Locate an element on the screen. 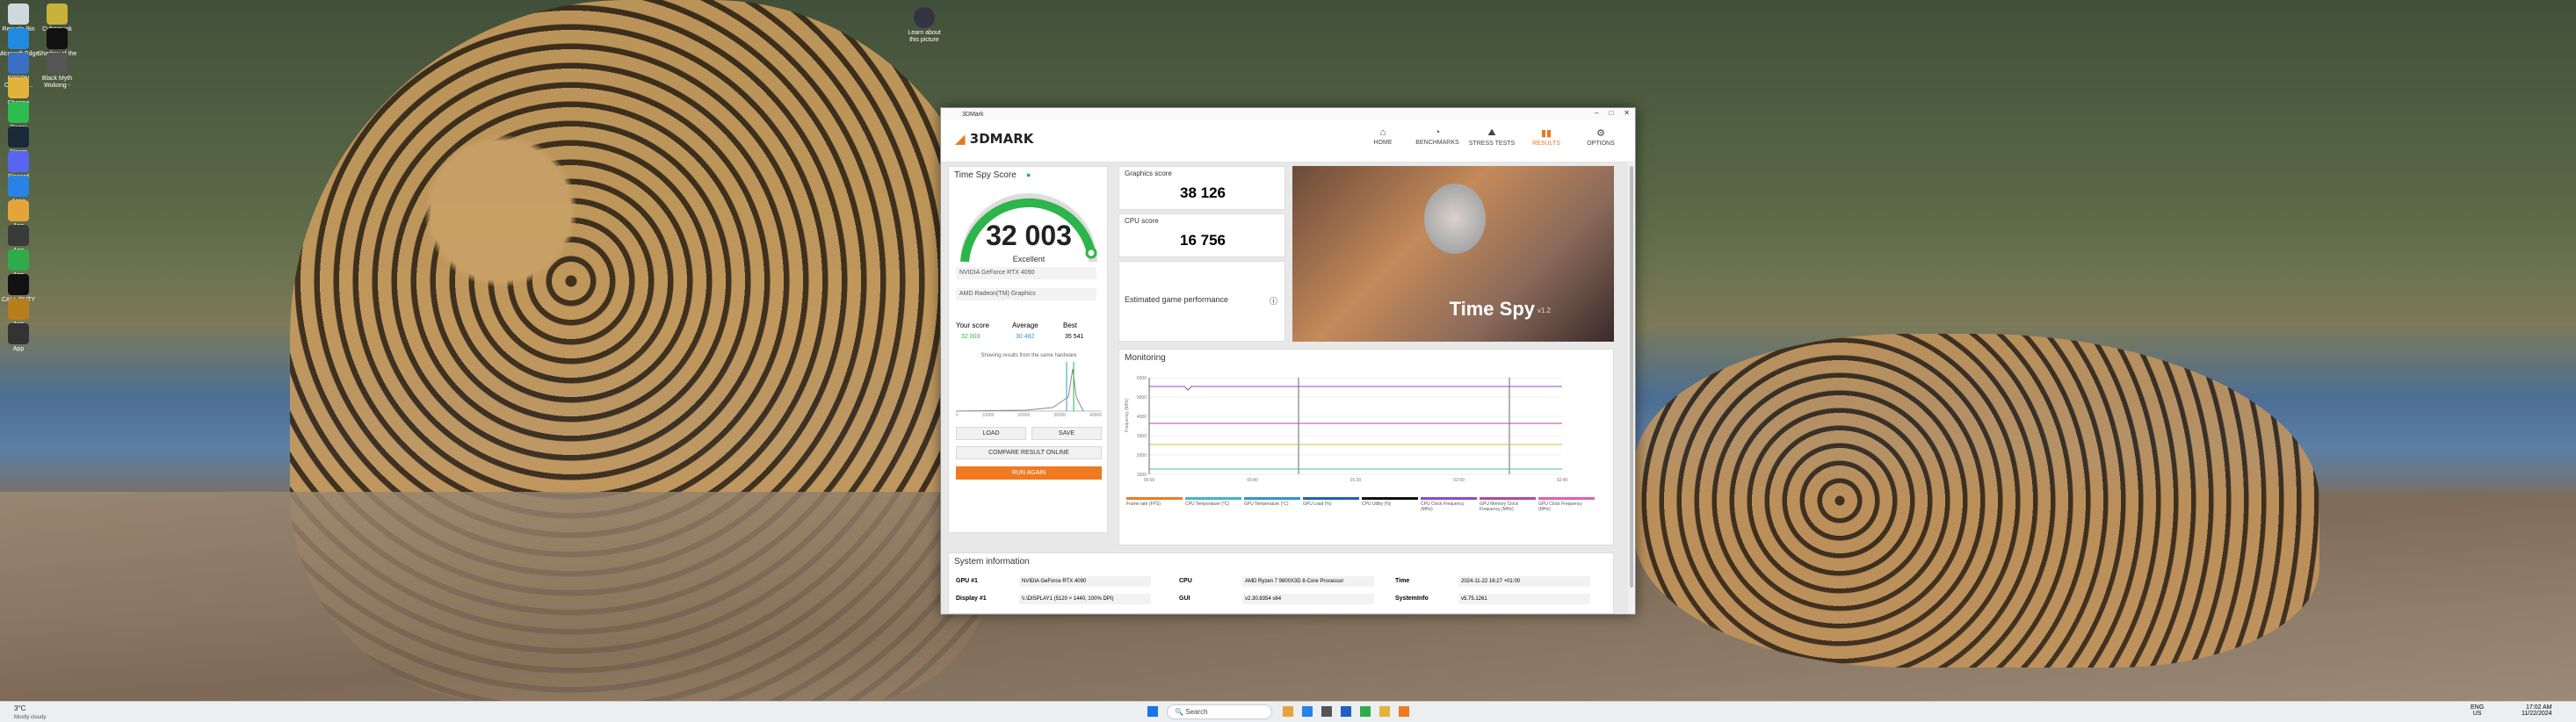 The image size is (2576, 722). desktop-icon: App is located at coordinates (20, 338).